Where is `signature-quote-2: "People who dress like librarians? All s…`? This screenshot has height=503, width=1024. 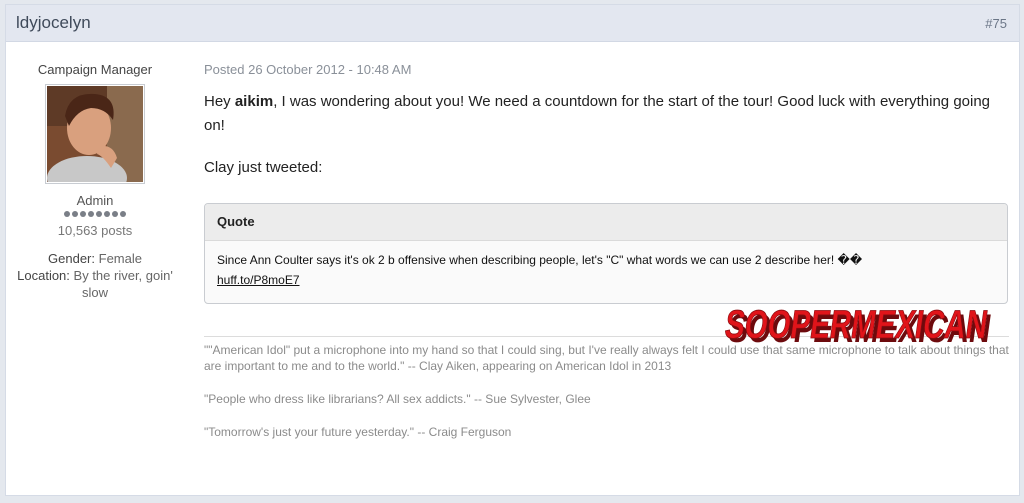
signature-quote-2: "People who dress like librarians? All s… is located at coordinates (397, 399).